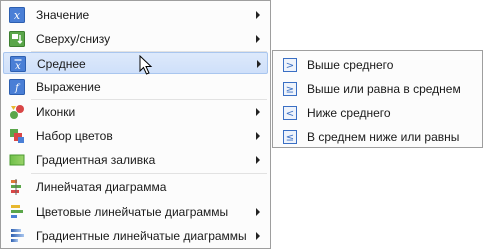  Describe the element at coordinates (73, 39) in the screenshot. I see `menu-item-label: Сверху/снизу` at that location.